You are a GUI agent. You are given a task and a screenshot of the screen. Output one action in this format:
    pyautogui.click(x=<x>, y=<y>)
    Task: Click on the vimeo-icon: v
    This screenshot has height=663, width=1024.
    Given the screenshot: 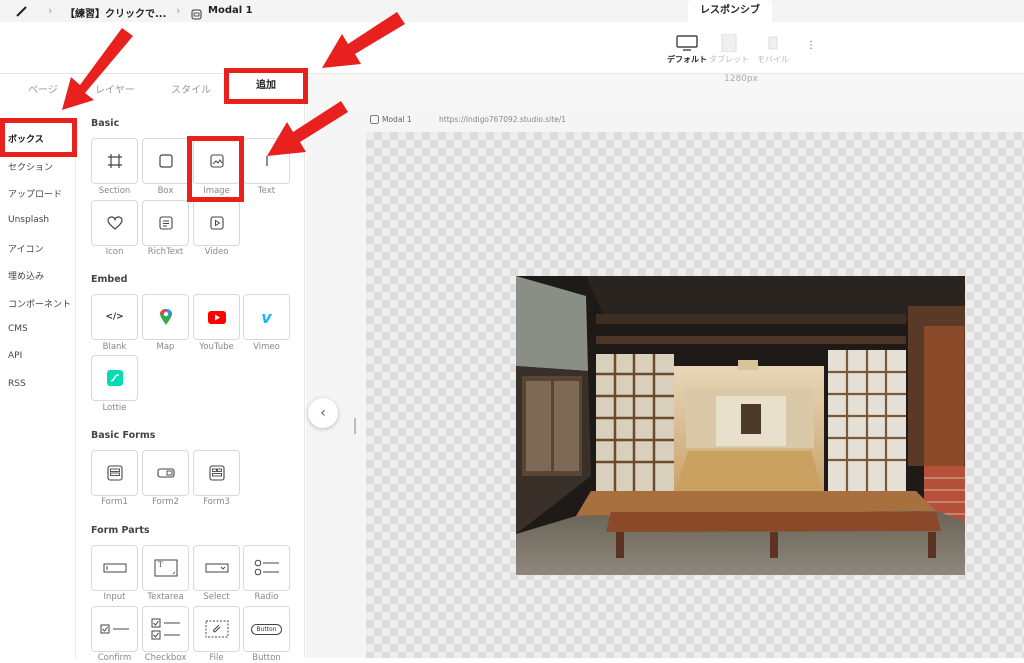 What is the action you would take?
    pyautogui.click(x=266, y=317)
    